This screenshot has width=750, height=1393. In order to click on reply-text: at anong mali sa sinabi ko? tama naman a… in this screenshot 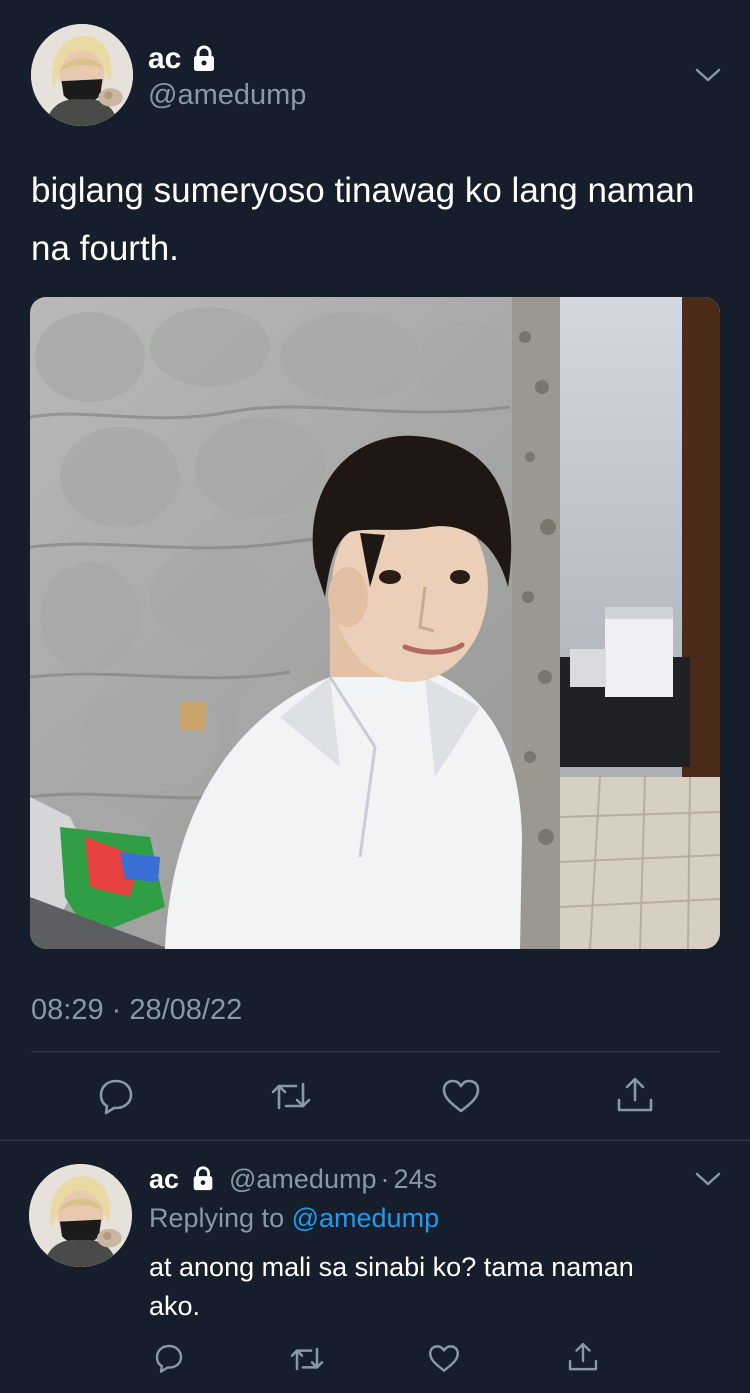, I will do `click(391, 1286)`.